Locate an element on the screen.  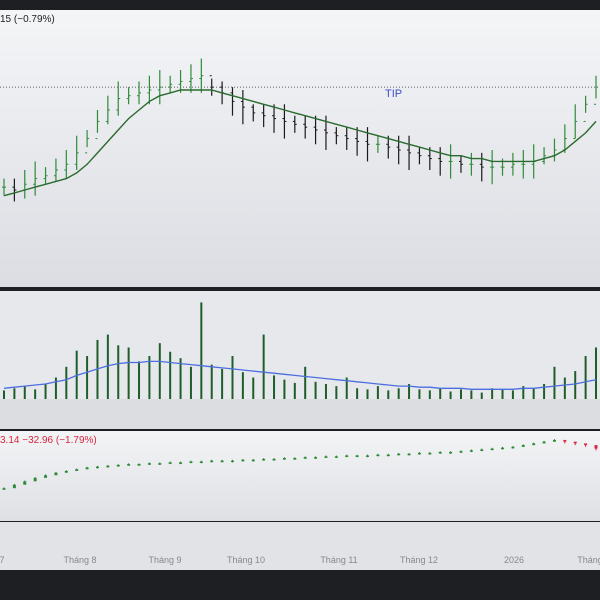
volume-moving-average is located at coordinates (300, 375).